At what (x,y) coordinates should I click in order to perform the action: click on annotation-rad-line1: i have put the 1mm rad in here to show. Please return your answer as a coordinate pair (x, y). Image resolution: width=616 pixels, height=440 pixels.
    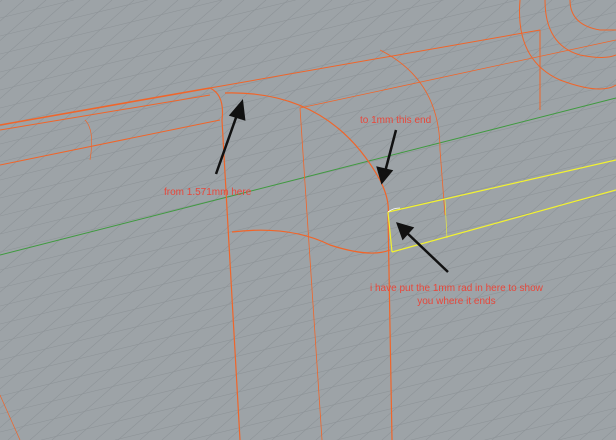
    Looking at the image, I should click on (456, 288).